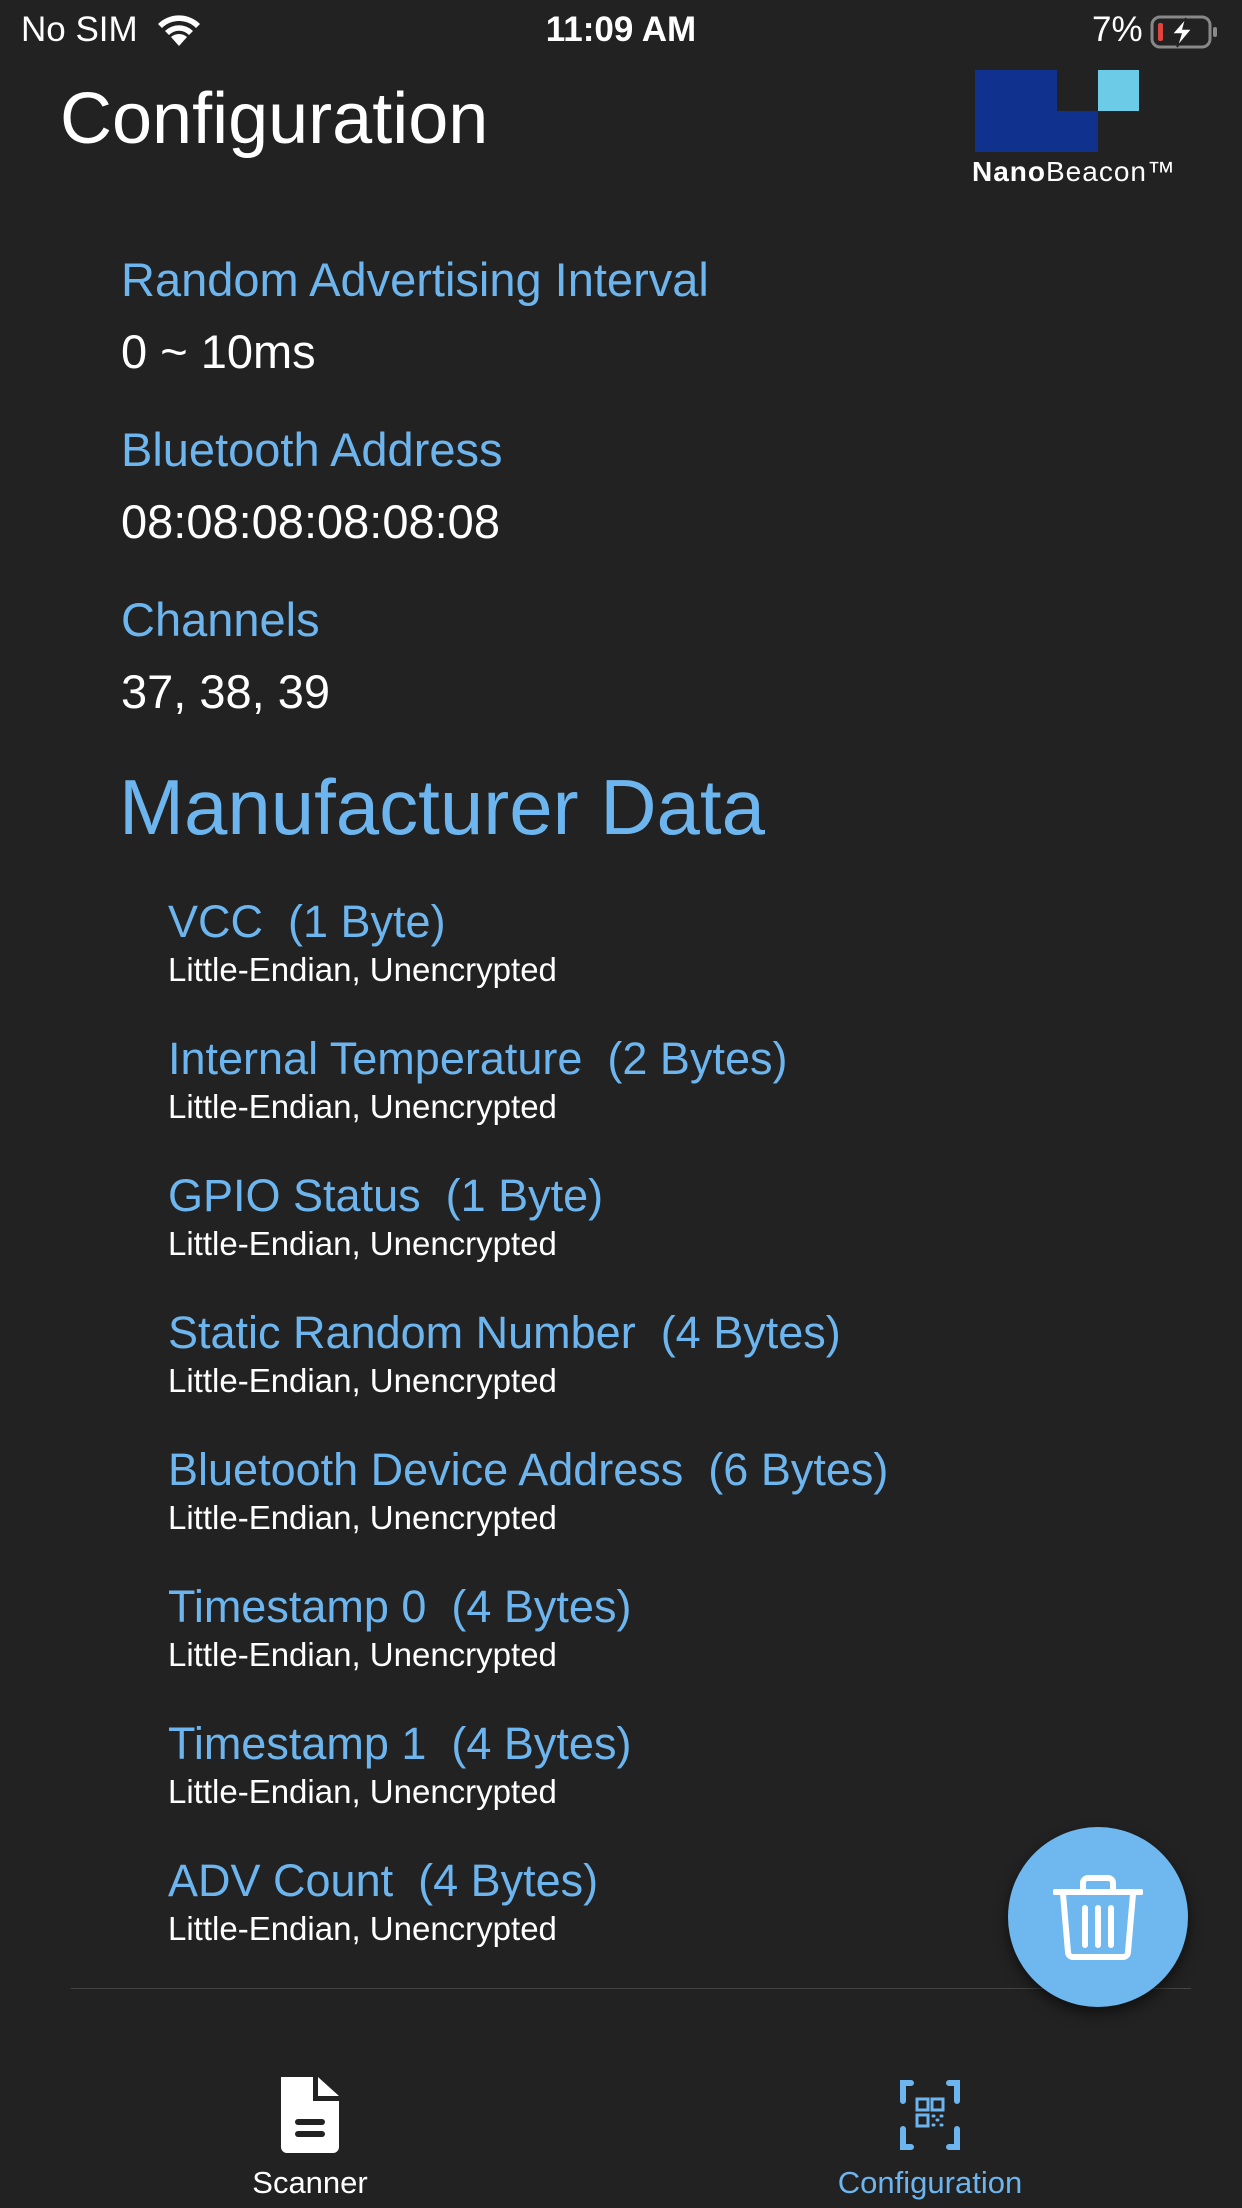 This screenshot has height=2208, width=1242. I want to click on tab-scanner: Scanner, so click(310, 2138).